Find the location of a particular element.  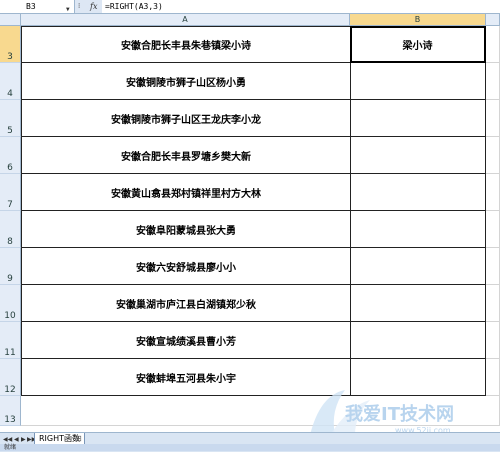

select-all-corner is located at coordinates (10, 20).